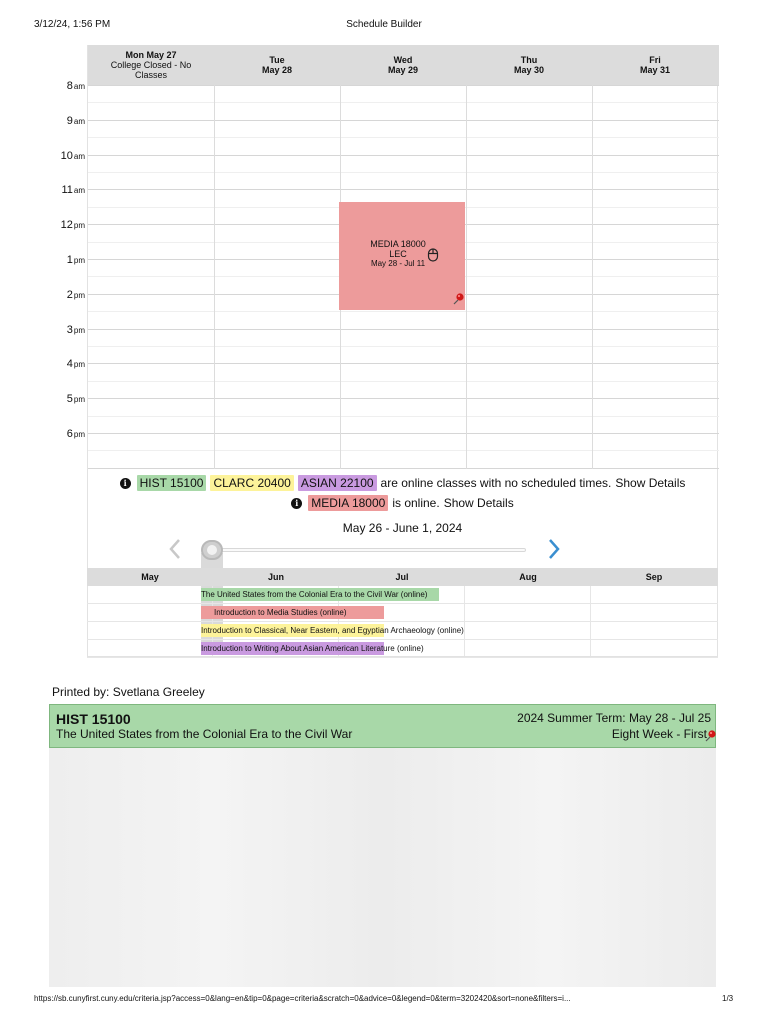 The height and width of the screenshot is (1024, 768). Describe the element at coordinates (275, 577) in the screenshot. I see `month-jun: Jun` at that location.